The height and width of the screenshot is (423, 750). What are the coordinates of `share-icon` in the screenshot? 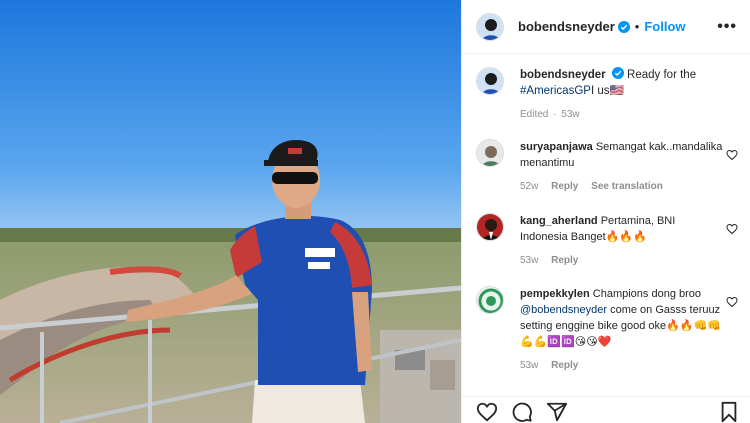 It's located at (557, 412).